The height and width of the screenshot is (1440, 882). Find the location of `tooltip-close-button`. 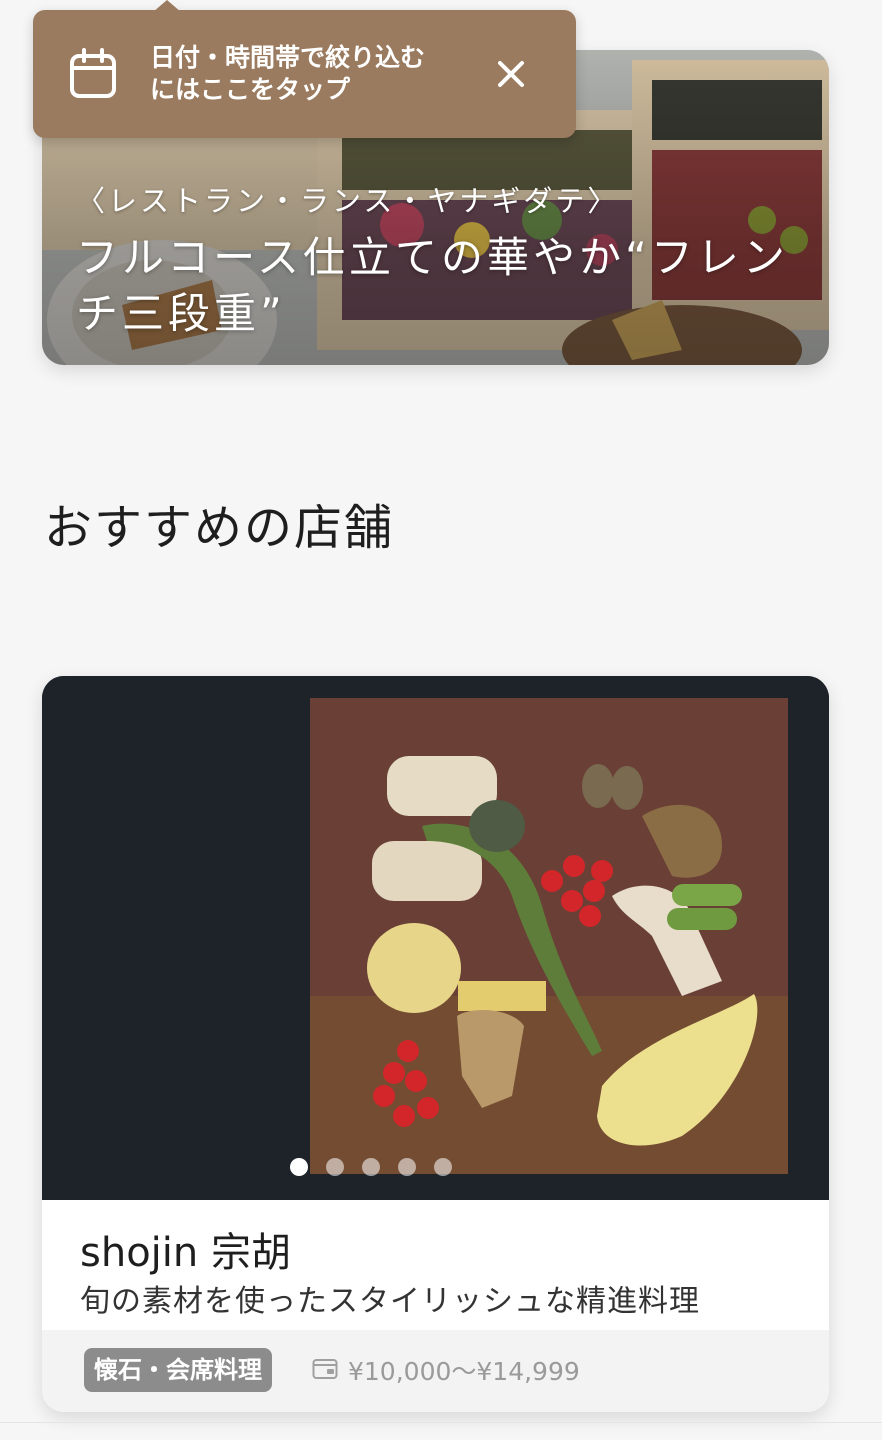

tooltip-close-button is located at coordinates (511, 74).